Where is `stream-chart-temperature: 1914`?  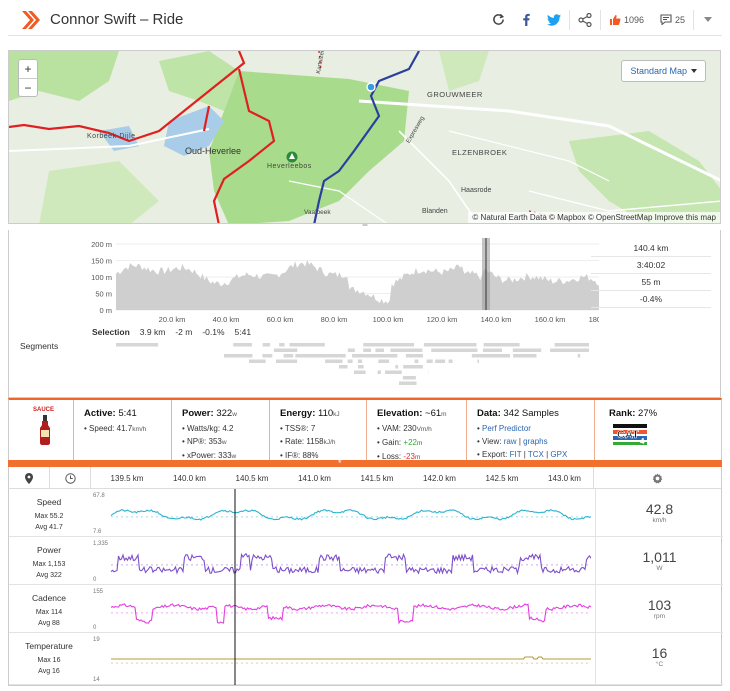
stream-chart-temperature: 1914 is located at coordinates (341, 659).